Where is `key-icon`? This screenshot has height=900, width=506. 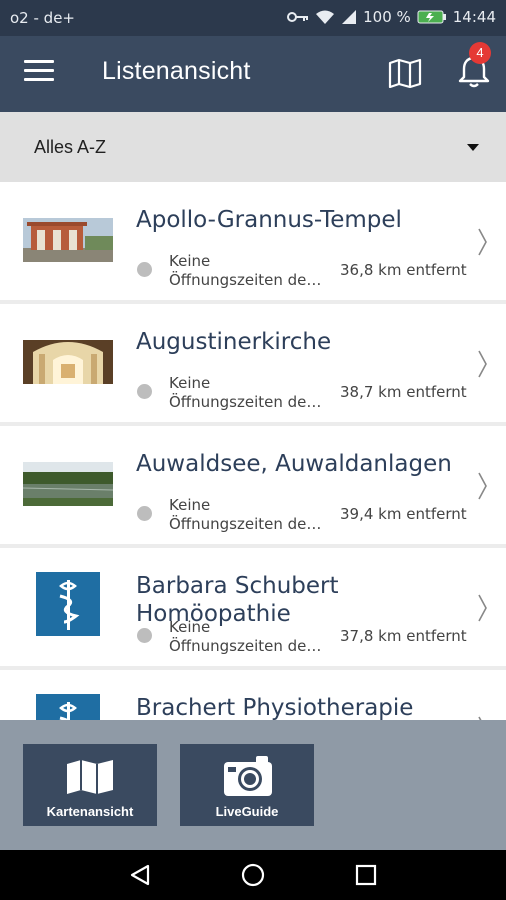
key-icon is located at coordinates (298, 17).